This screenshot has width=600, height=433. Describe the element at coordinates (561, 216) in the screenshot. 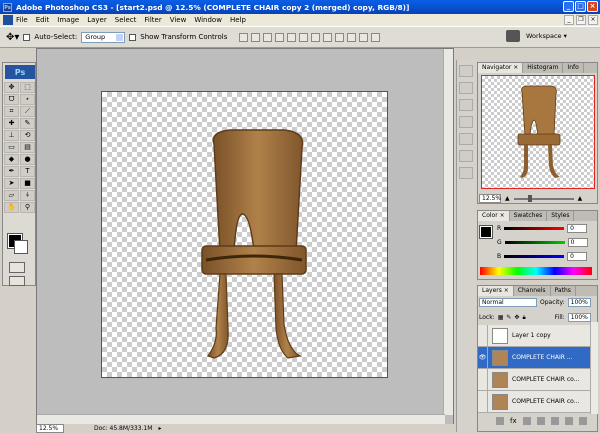

I see `tab-styles: Styles` at that location.